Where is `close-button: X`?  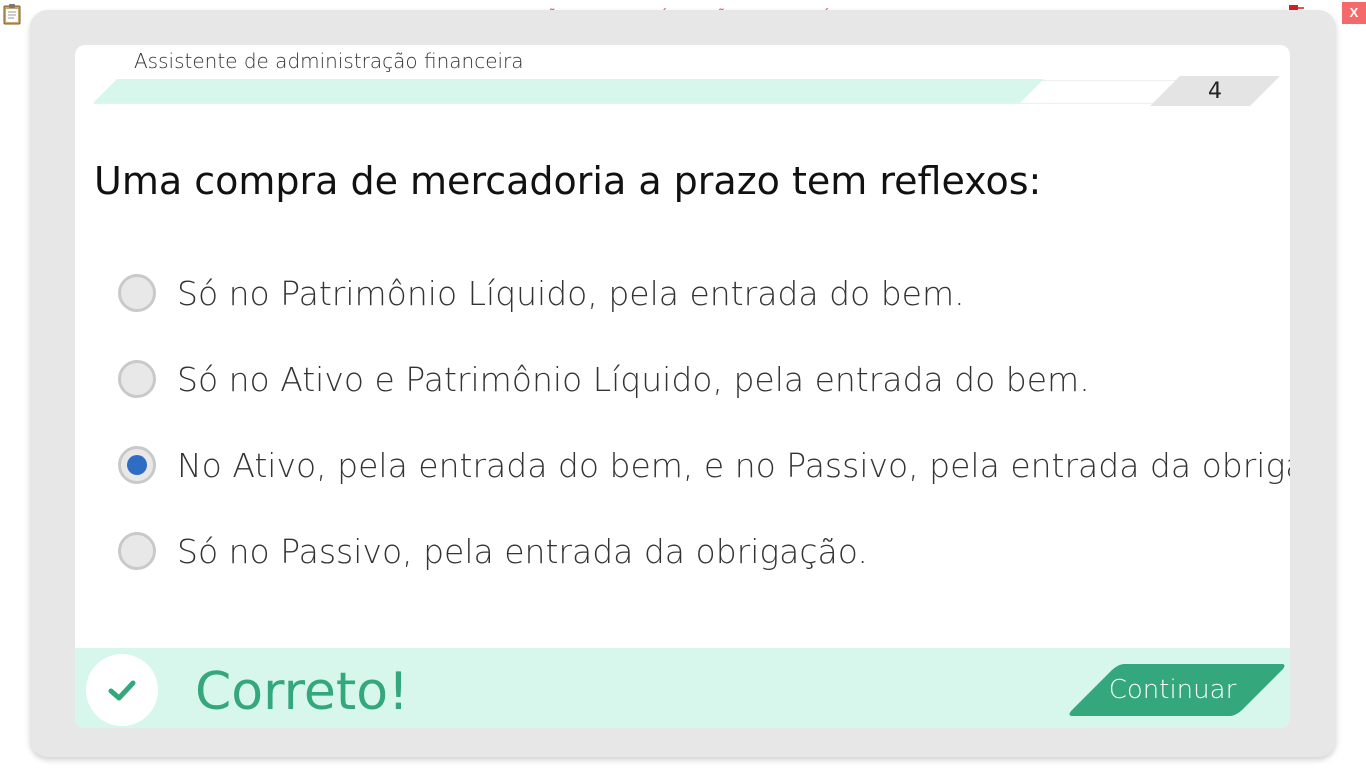 close-button: X is located at coordinates (1354, 13).